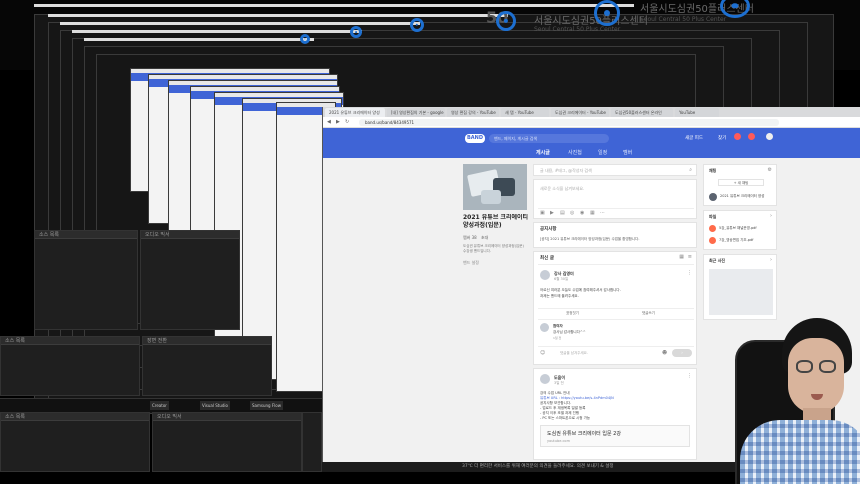  I want to click on pdf-icon, so click(712, 240).